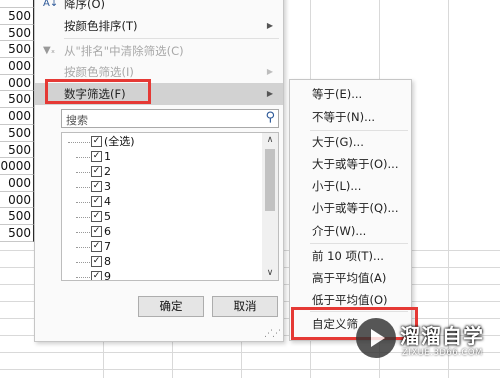  I want to click on search-placeholder: 搜索, so click(77, 120).